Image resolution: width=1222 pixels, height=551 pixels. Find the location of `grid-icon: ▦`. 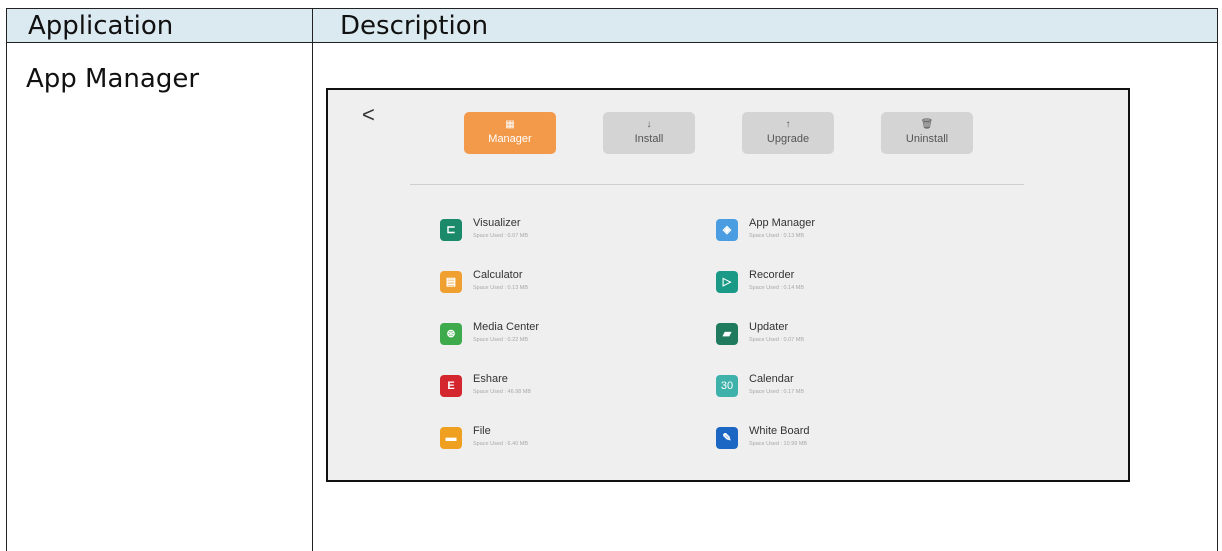

grid-icon: ▦ is located at coordinates (510, 124).